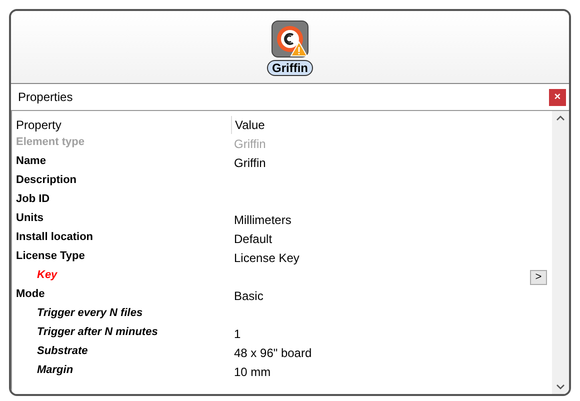  What do you see at coordinates (253, 239) in the screenshot?
I see `property-value: Default` at bounding box center [253, 239].